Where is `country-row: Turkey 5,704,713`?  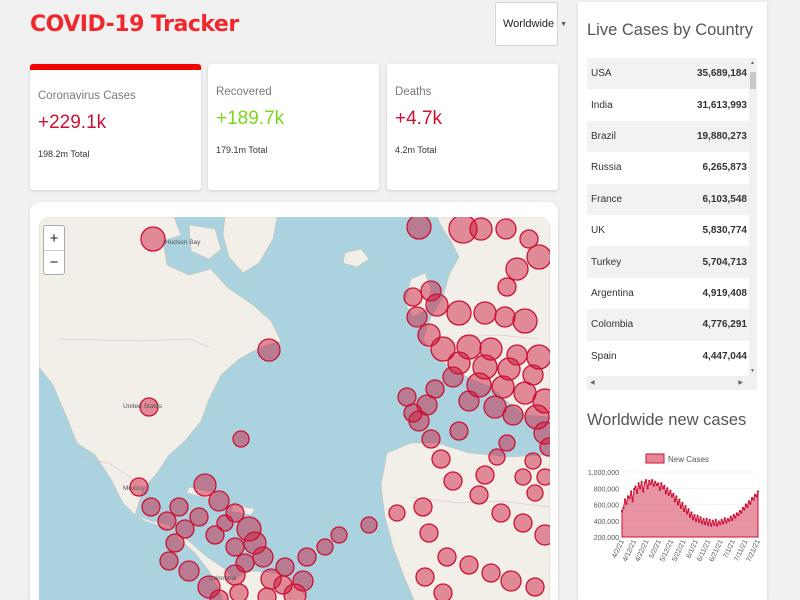 country-row: Turkey 5,704,713 is located at coordinates (672, 262).